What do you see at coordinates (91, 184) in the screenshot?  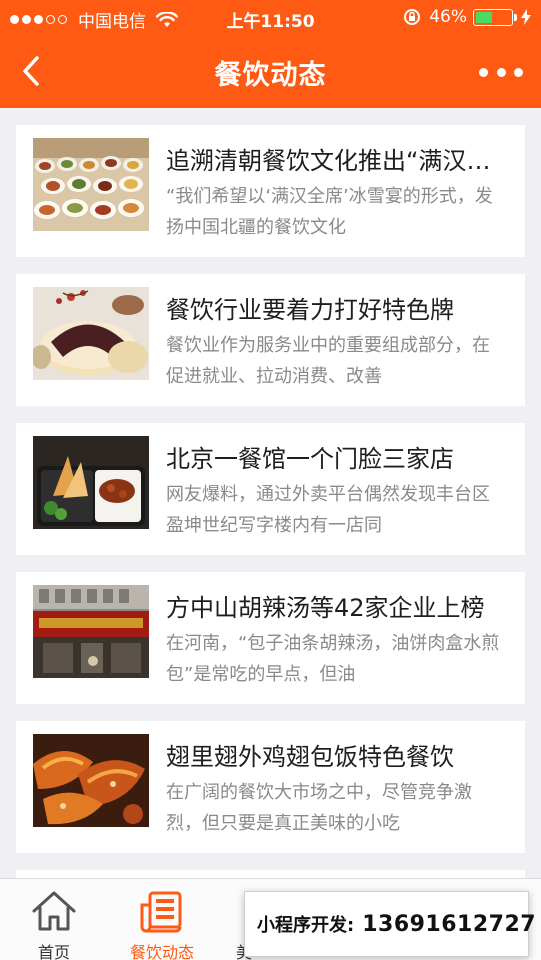 I see `article-thumbnail-banquet` at bounding box center [91, 184].